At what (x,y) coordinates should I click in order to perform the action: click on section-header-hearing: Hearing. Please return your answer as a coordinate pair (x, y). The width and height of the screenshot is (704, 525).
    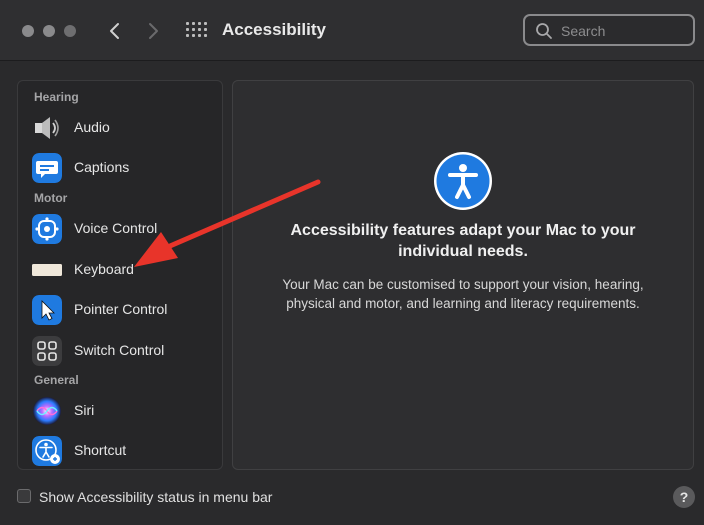
    Looking at the image, I should click on (56, 97).